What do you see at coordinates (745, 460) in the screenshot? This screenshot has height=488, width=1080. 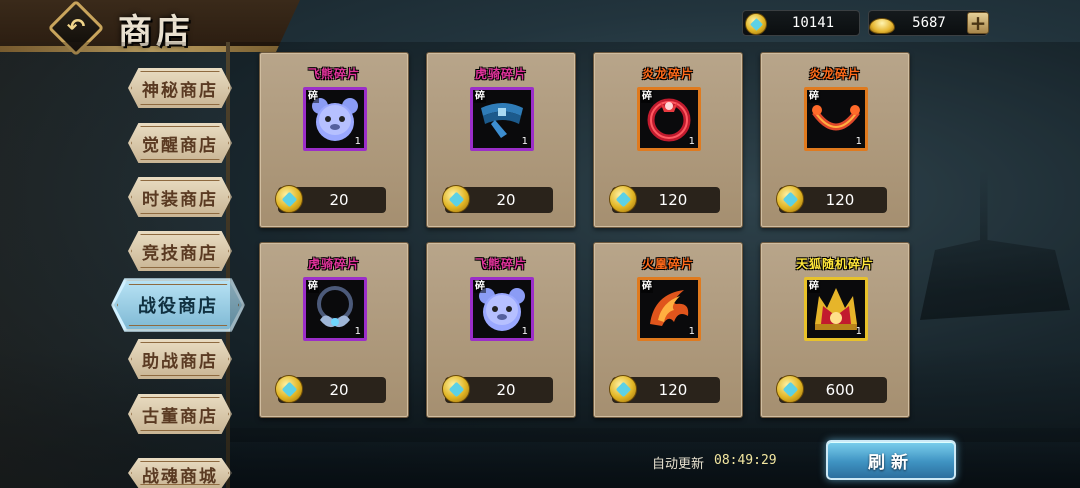 I see `auto-refresh-timer: 08:49:29` at bounding box center [745, 460].